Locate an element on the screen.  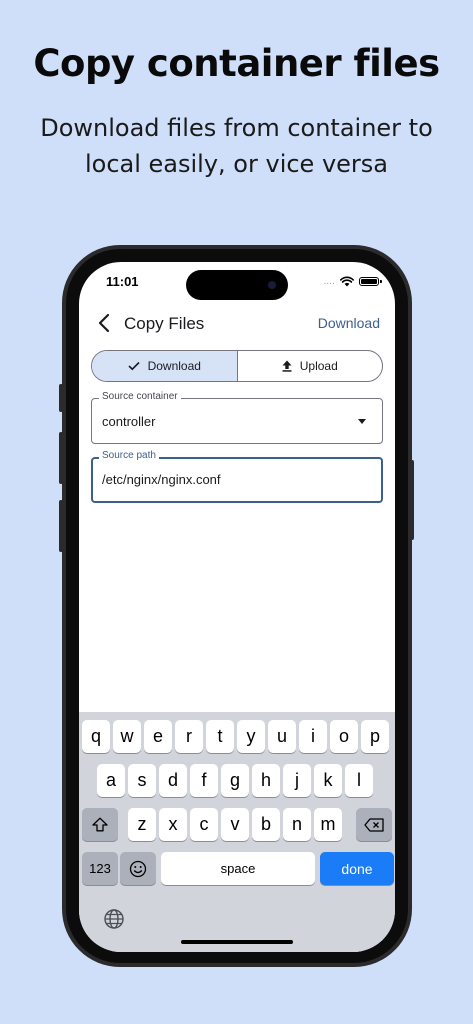
key-w: w is located at coordinates (127, 736).